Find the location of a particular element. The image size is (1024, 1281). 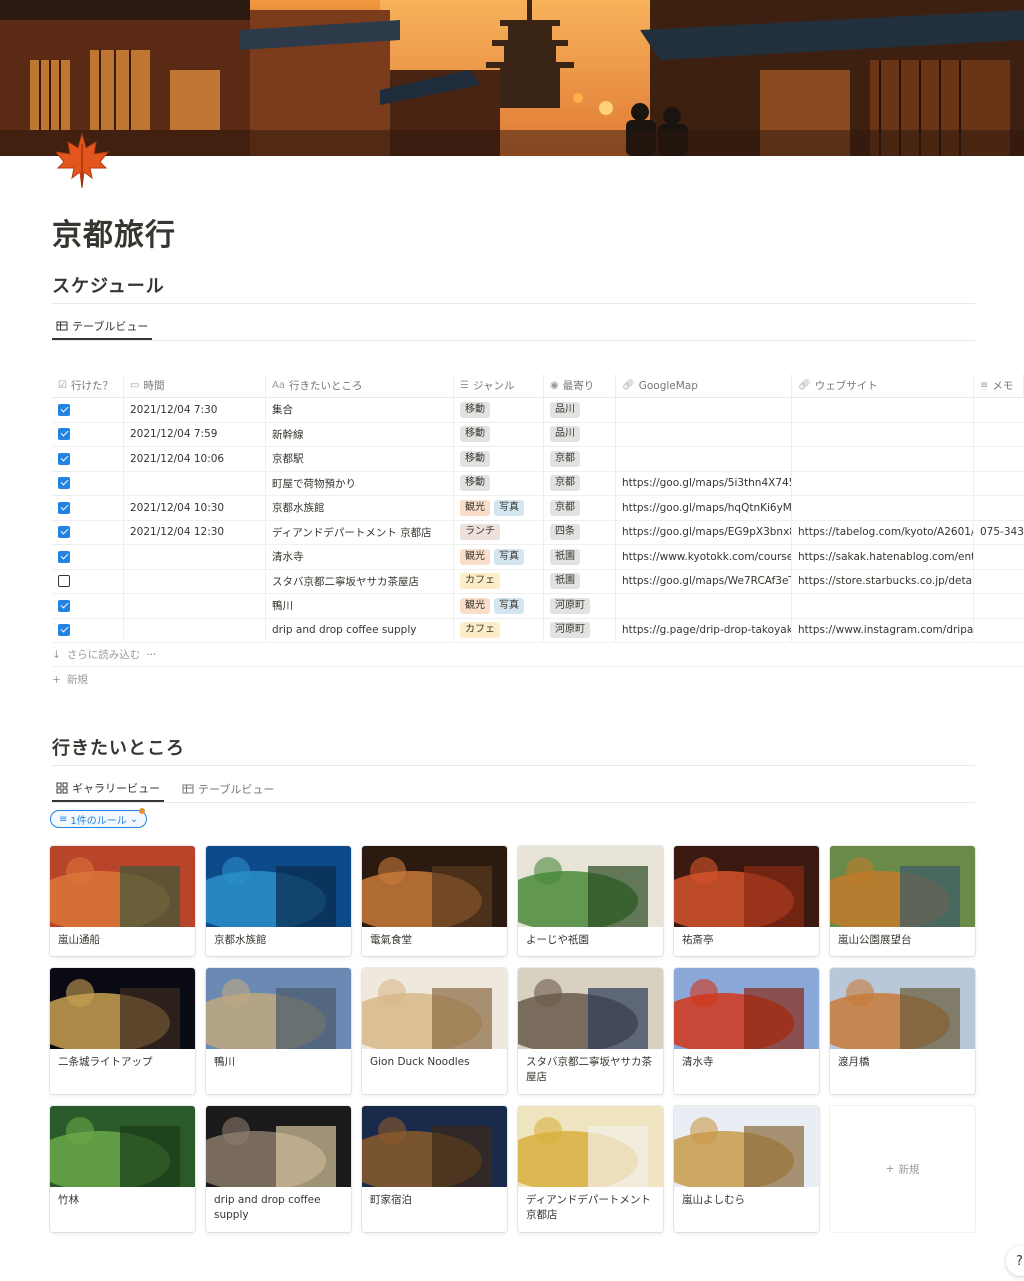

cell-website: https://sakak.hatenablog.com/entry/2 is located at coordinates (883, 557).